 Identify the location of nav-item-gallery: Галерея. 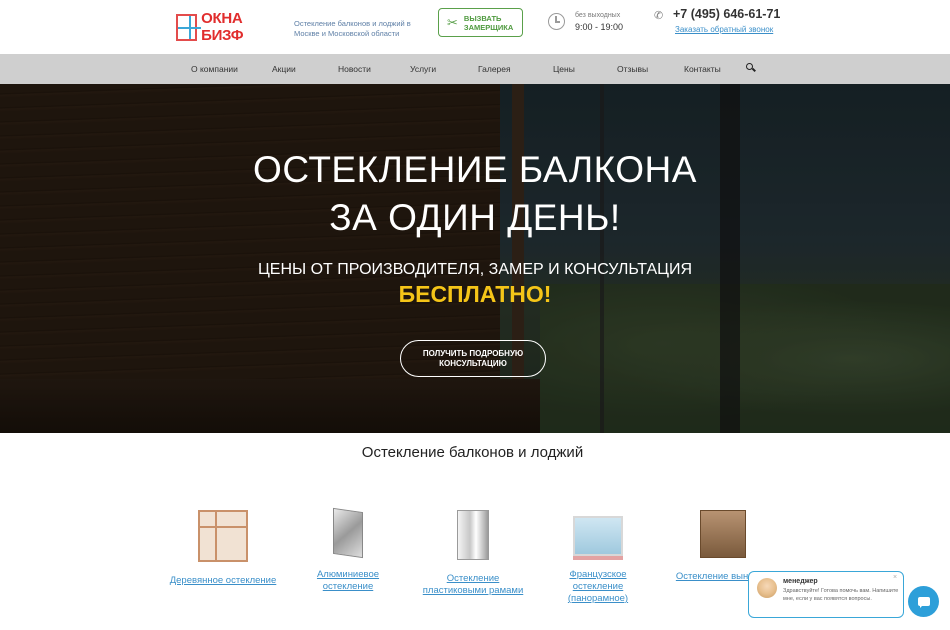
(494, 69).